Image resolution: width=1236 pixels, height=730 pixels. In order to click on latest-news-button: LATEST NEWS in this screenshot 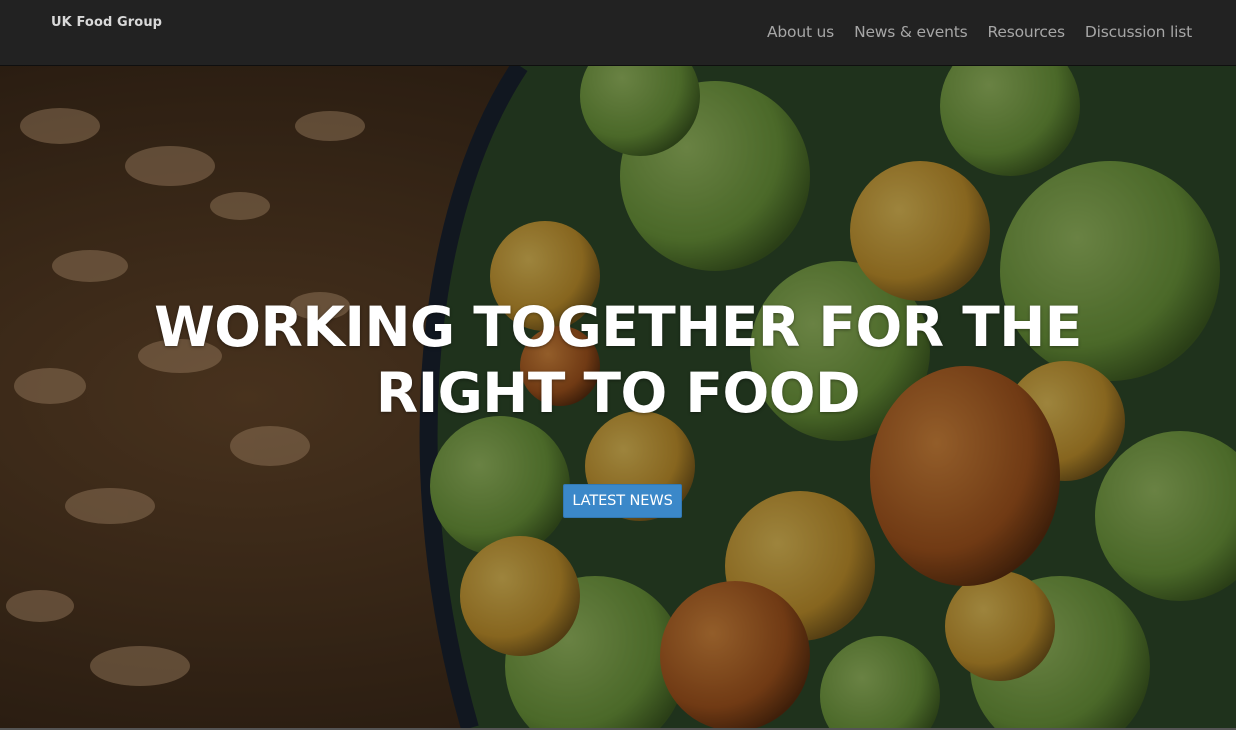, I will do `click(622, 501)`.